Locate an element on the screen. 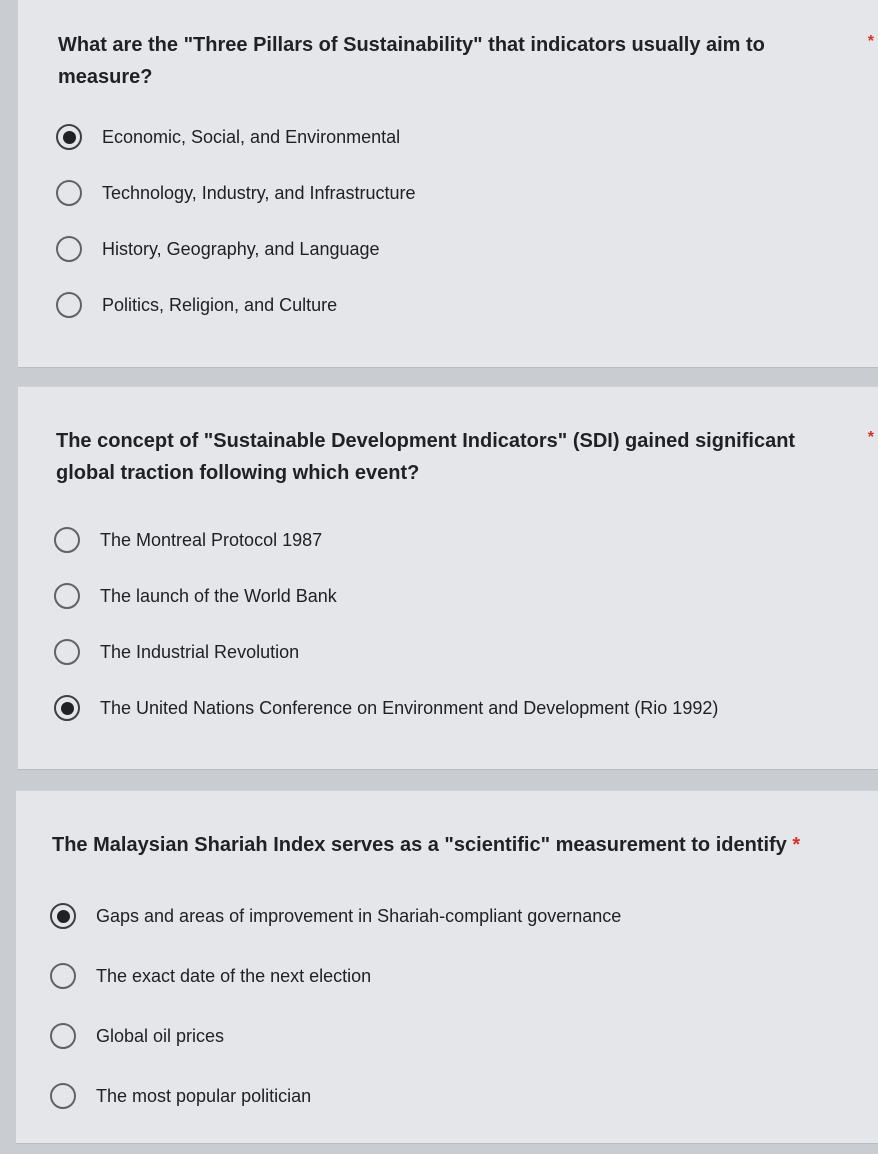 The height and width of the screenshot is (1154, 878). radio-option: The Industrial Revolution is located at coordinates (466, 652).